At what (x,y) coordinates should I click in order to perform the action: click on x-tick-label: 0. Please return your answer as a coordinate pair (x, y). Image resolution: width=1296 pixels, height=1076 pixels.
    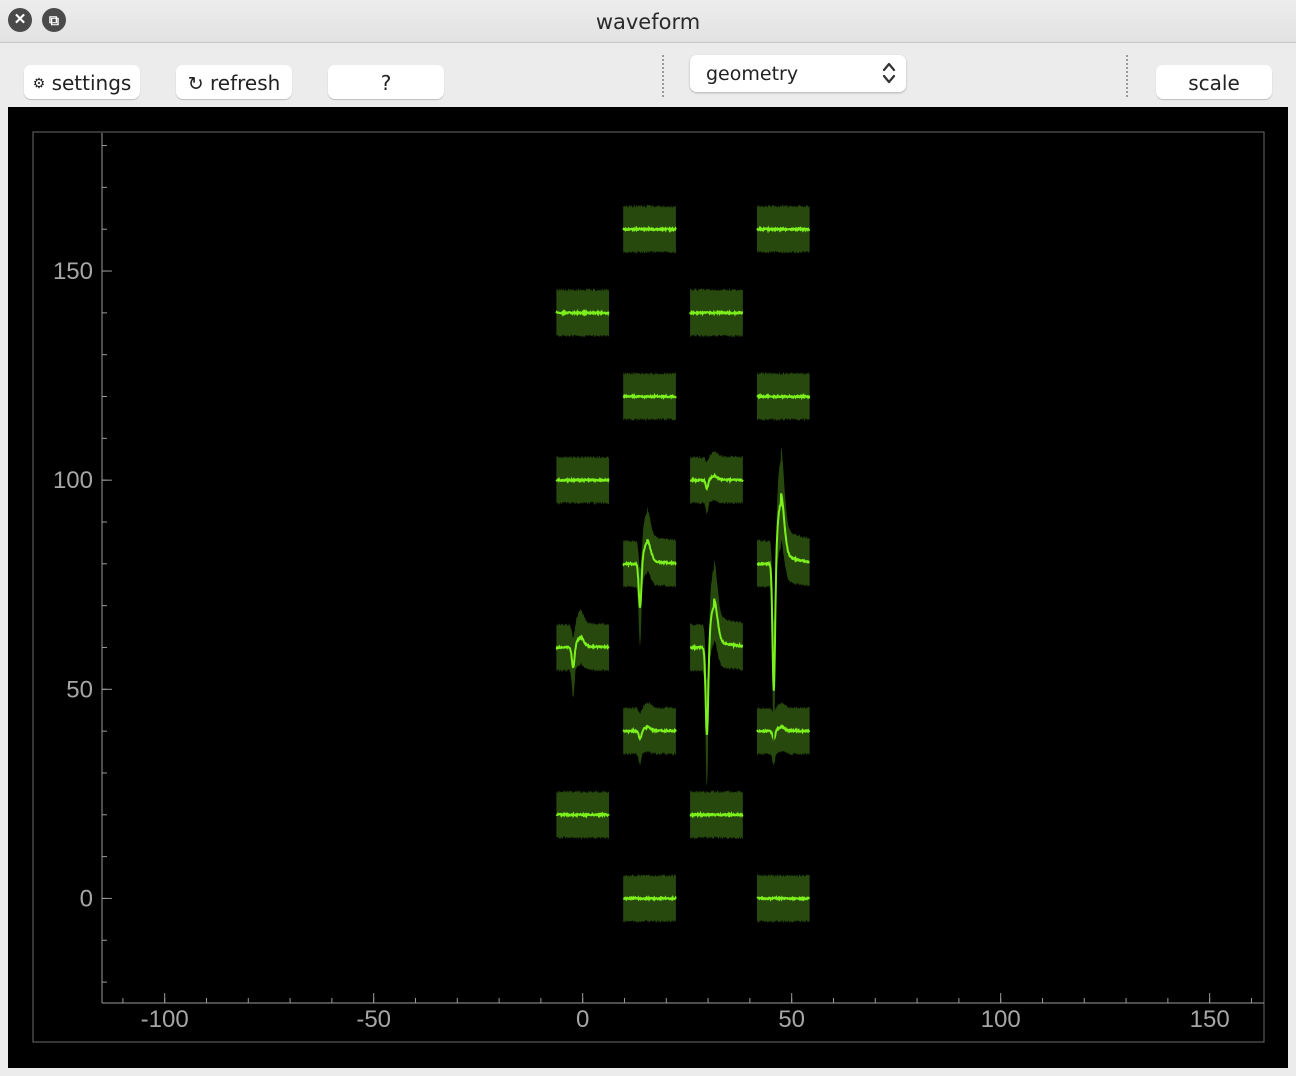
    Looking at the image, I should click on (582, 1019).